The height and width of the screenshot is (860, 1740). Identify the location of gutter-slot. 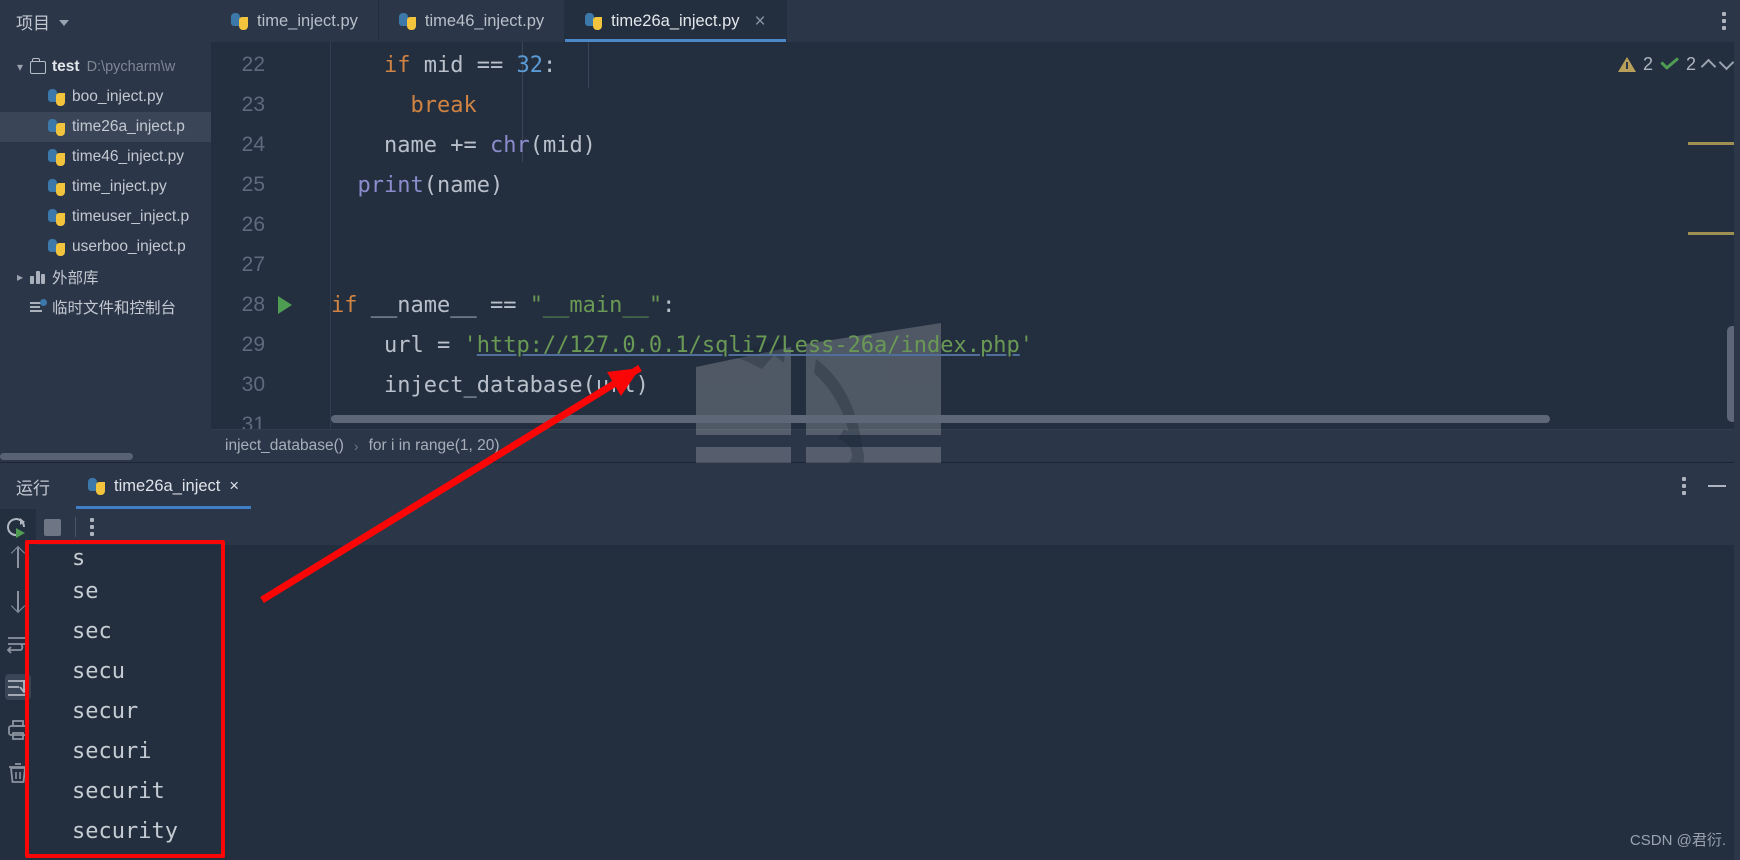
(298, 305).